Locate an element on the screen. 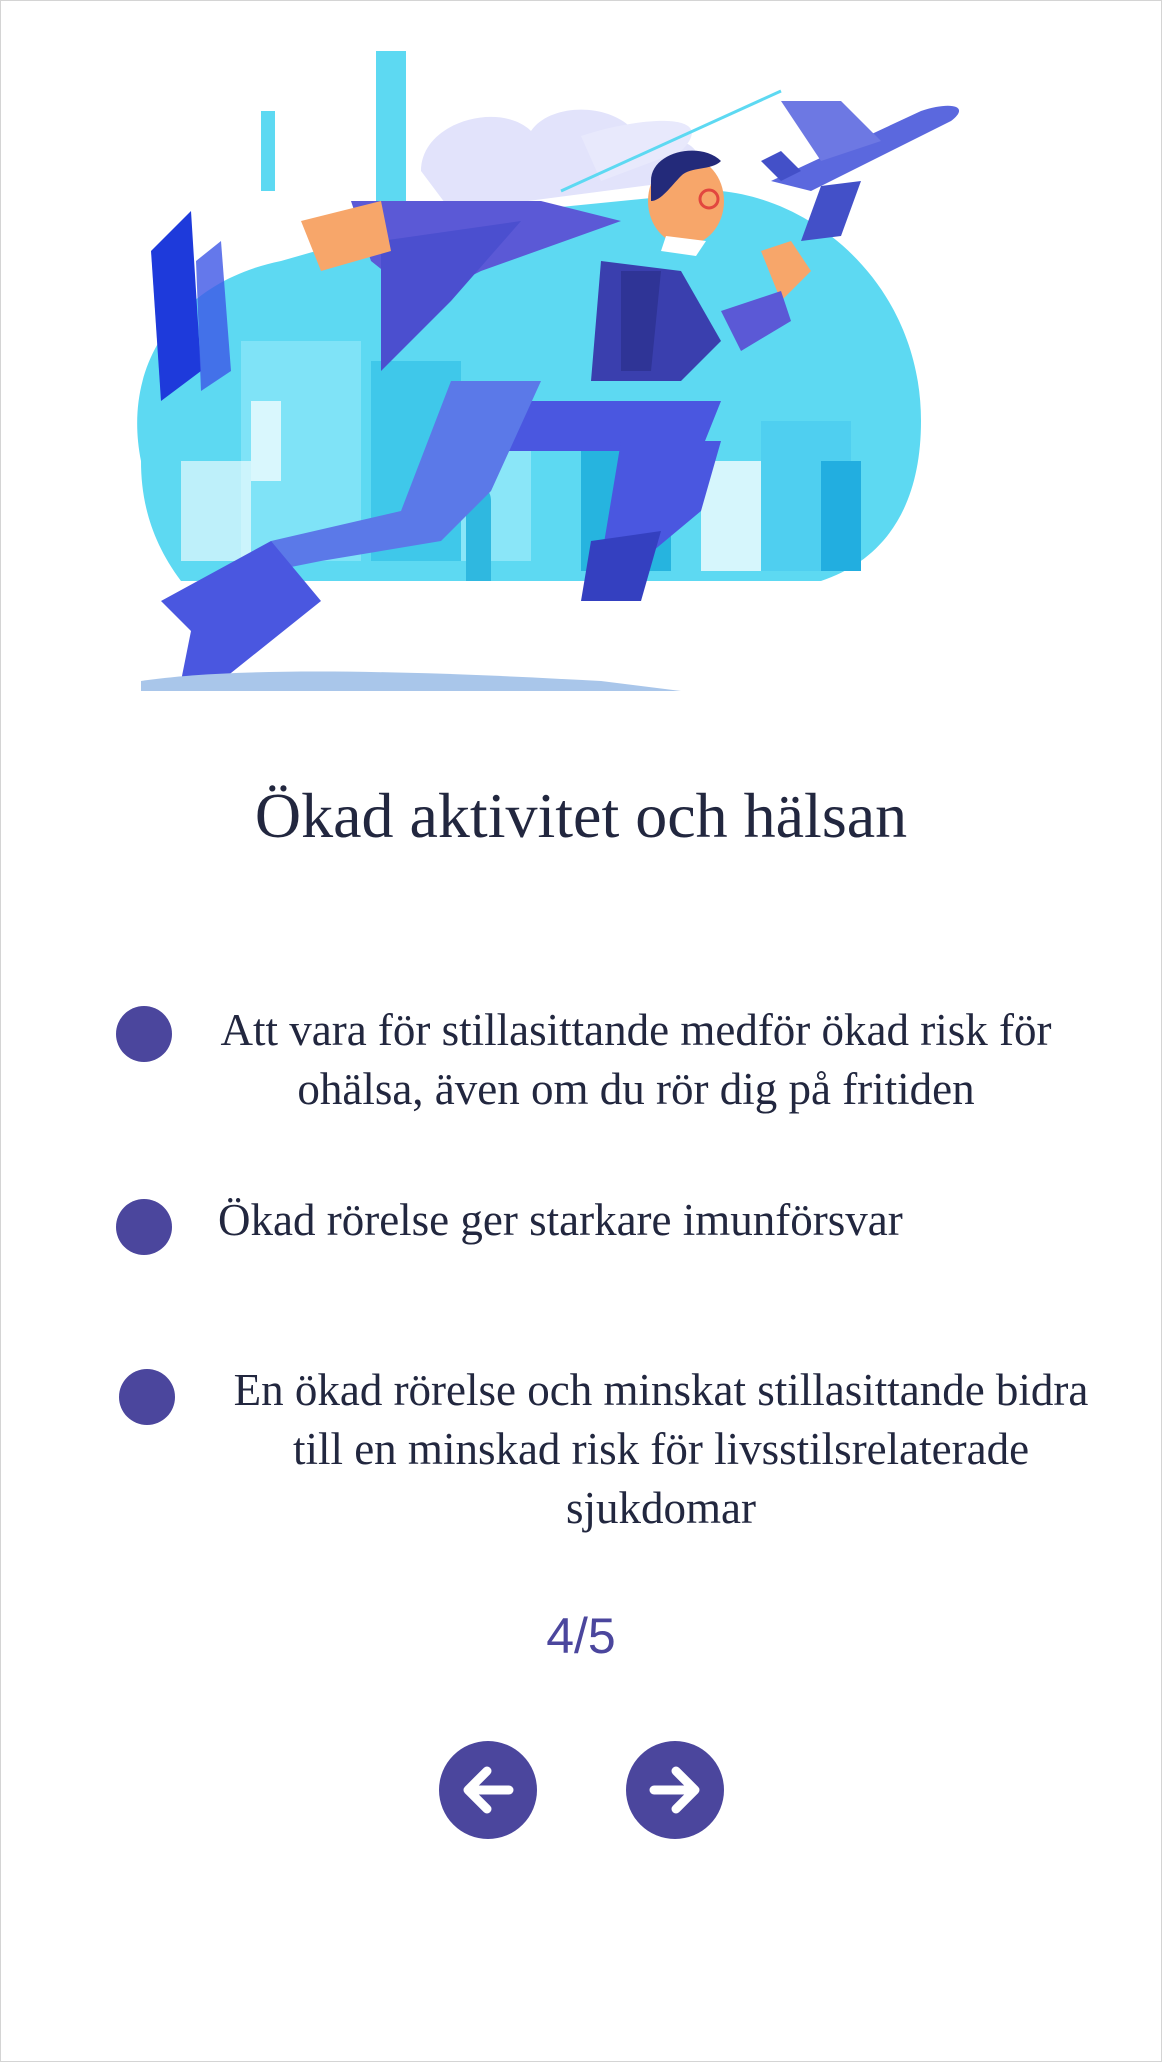 This screenshot has height=2062, width=1162. bullet-text: Ökad rörelse ger starkare imunförsvar is located at coordinates (560, 1220).